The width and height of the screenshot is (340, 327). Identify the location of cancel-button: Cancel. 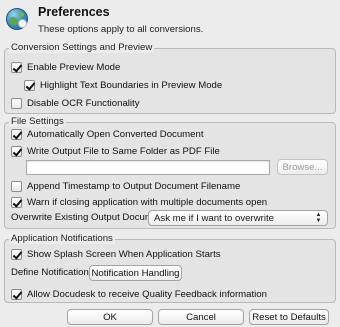
(201, 317).